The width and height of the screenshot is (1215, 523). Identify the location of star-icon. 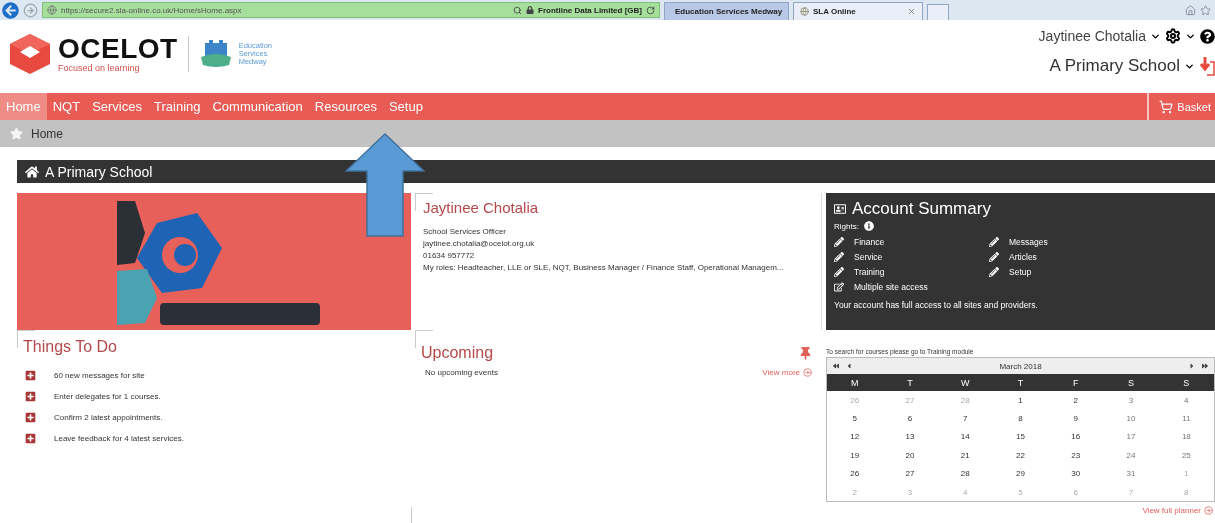
(16, 133).